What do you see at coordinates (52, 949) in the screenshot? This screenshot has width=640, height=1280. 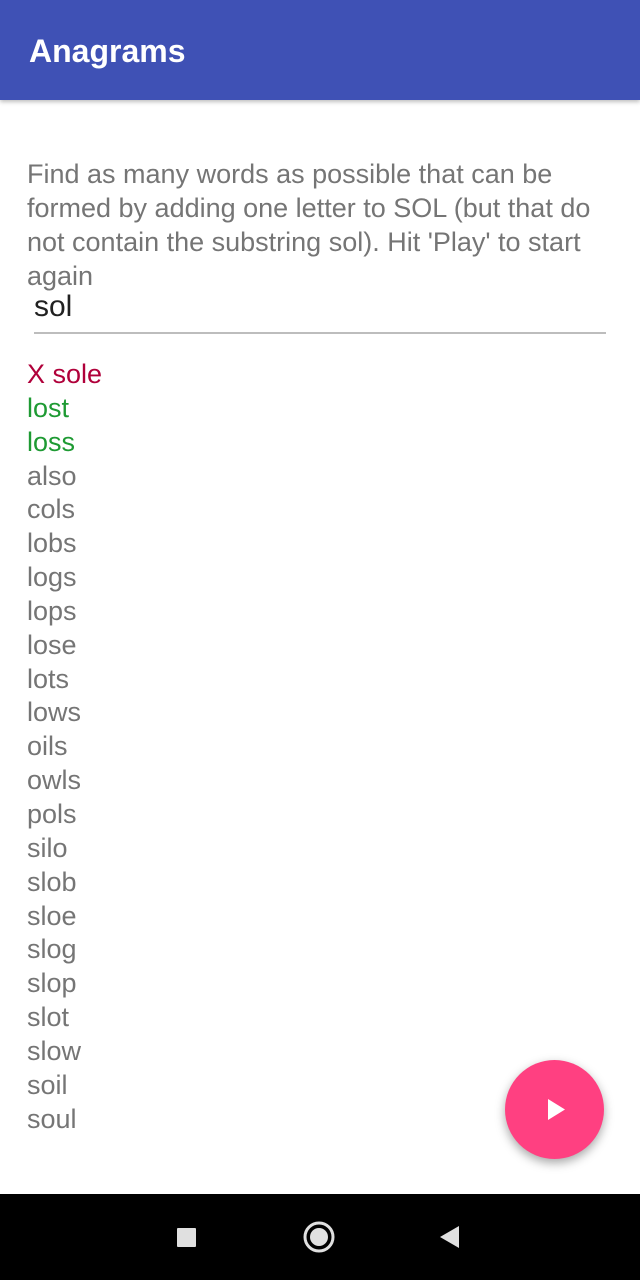 I see `word-item-unfound: slog` at bounding box center [52, 949].